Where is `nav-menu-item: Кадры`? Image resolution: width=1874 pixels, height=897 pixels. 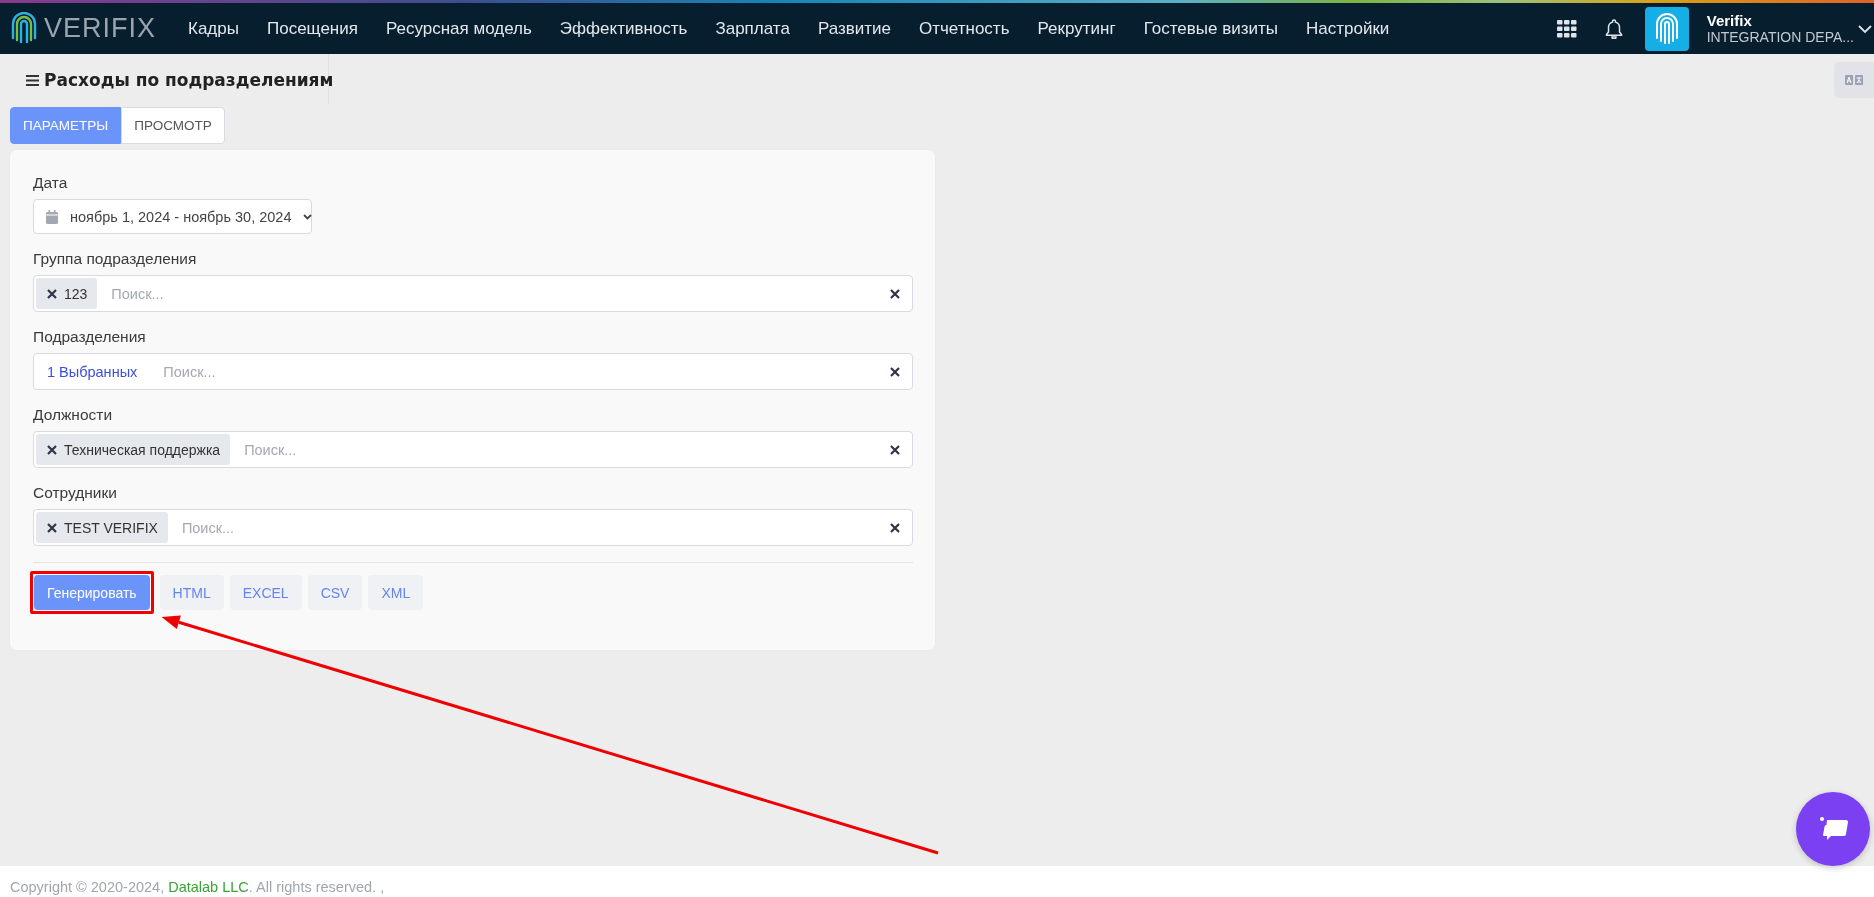 nav-menu-item: Кадры is located at coordinates (213, 28).